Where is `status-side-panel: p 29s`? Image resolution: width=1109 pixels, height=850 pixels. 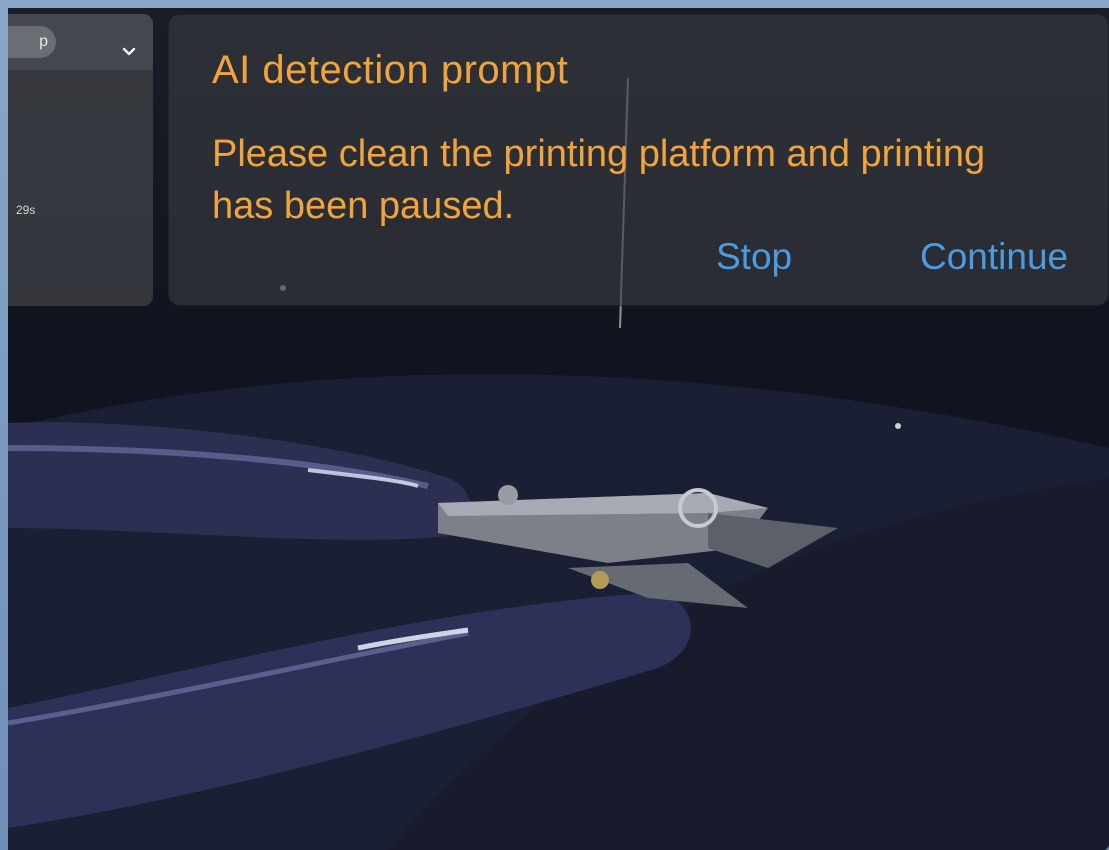 status-side-panel: p 29s is located at coordinates (80, 160).